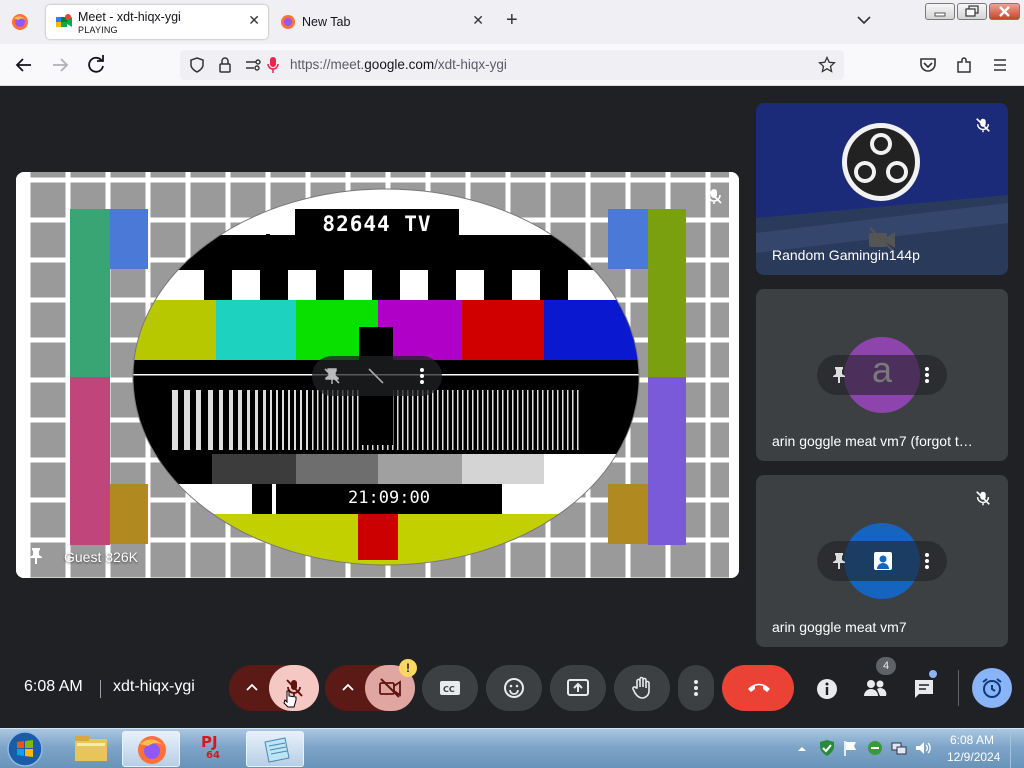 The height and width of the screenshot is (768, 1024). I want to click on volume-icon, so click(923, 748).